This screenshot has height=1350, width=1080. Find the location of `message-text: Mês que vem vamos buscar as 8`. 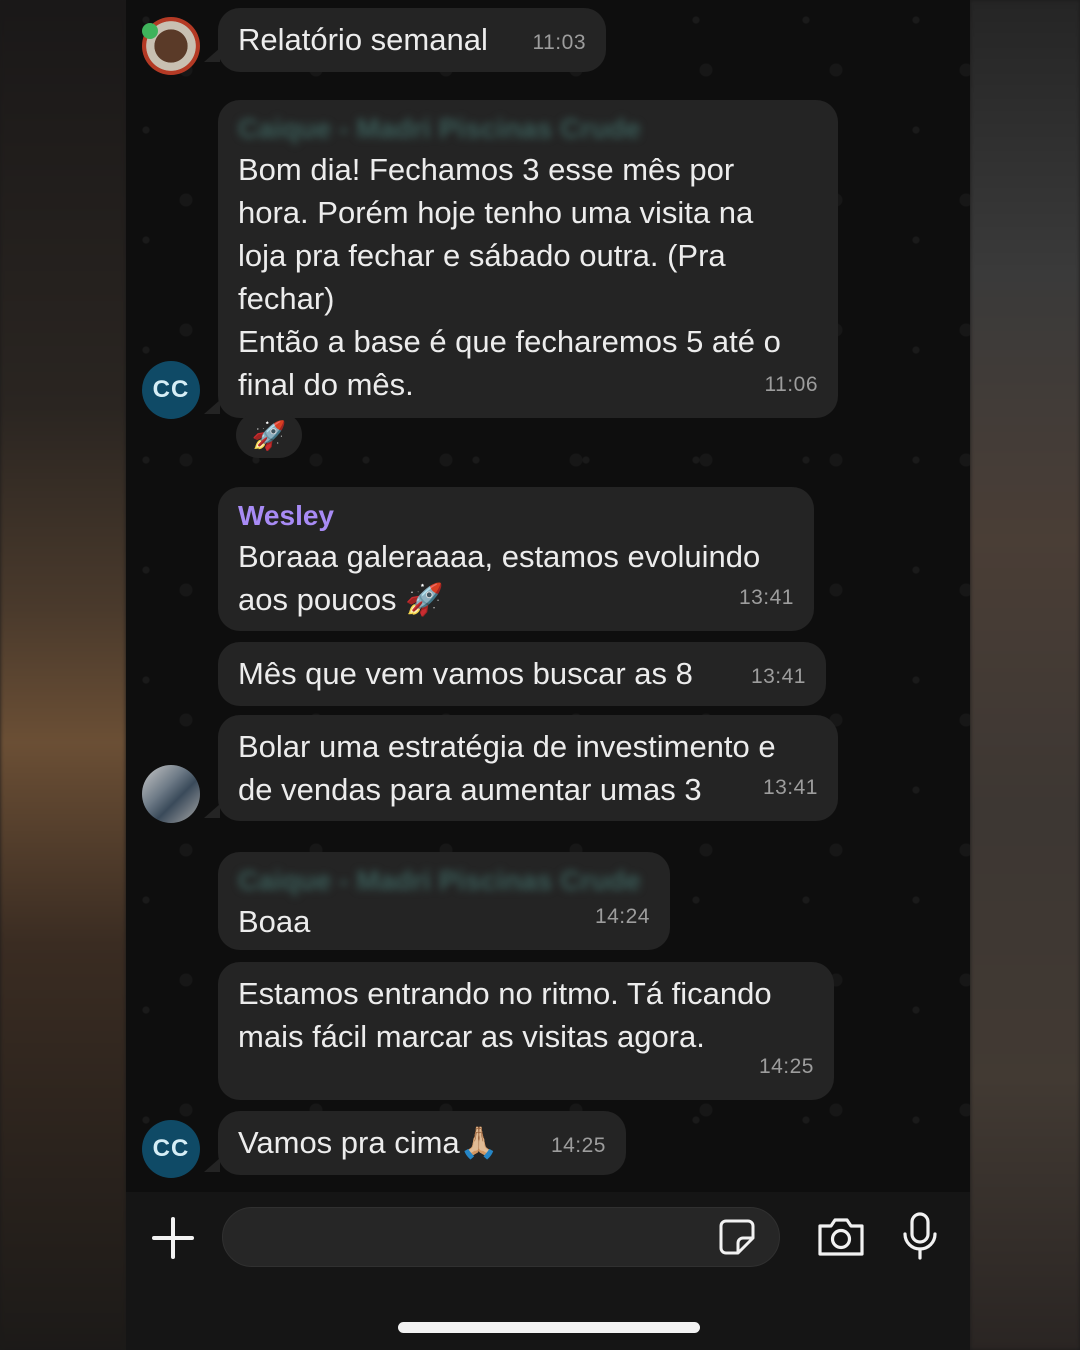

message-text: Mês que vem vamos buscar as 8 is located at coordinates (465, 673).